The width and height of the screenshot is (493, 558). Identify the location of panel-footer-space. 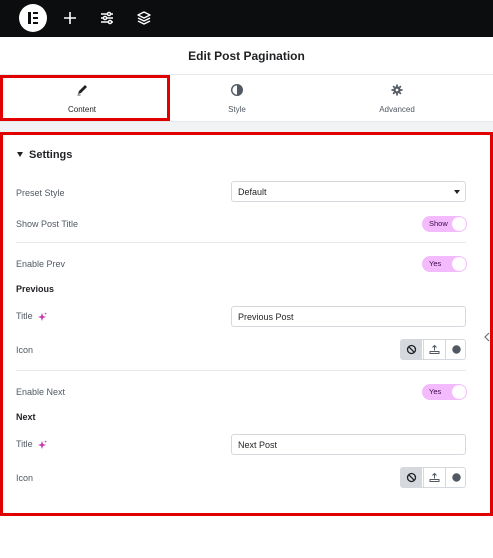
(246, 537).